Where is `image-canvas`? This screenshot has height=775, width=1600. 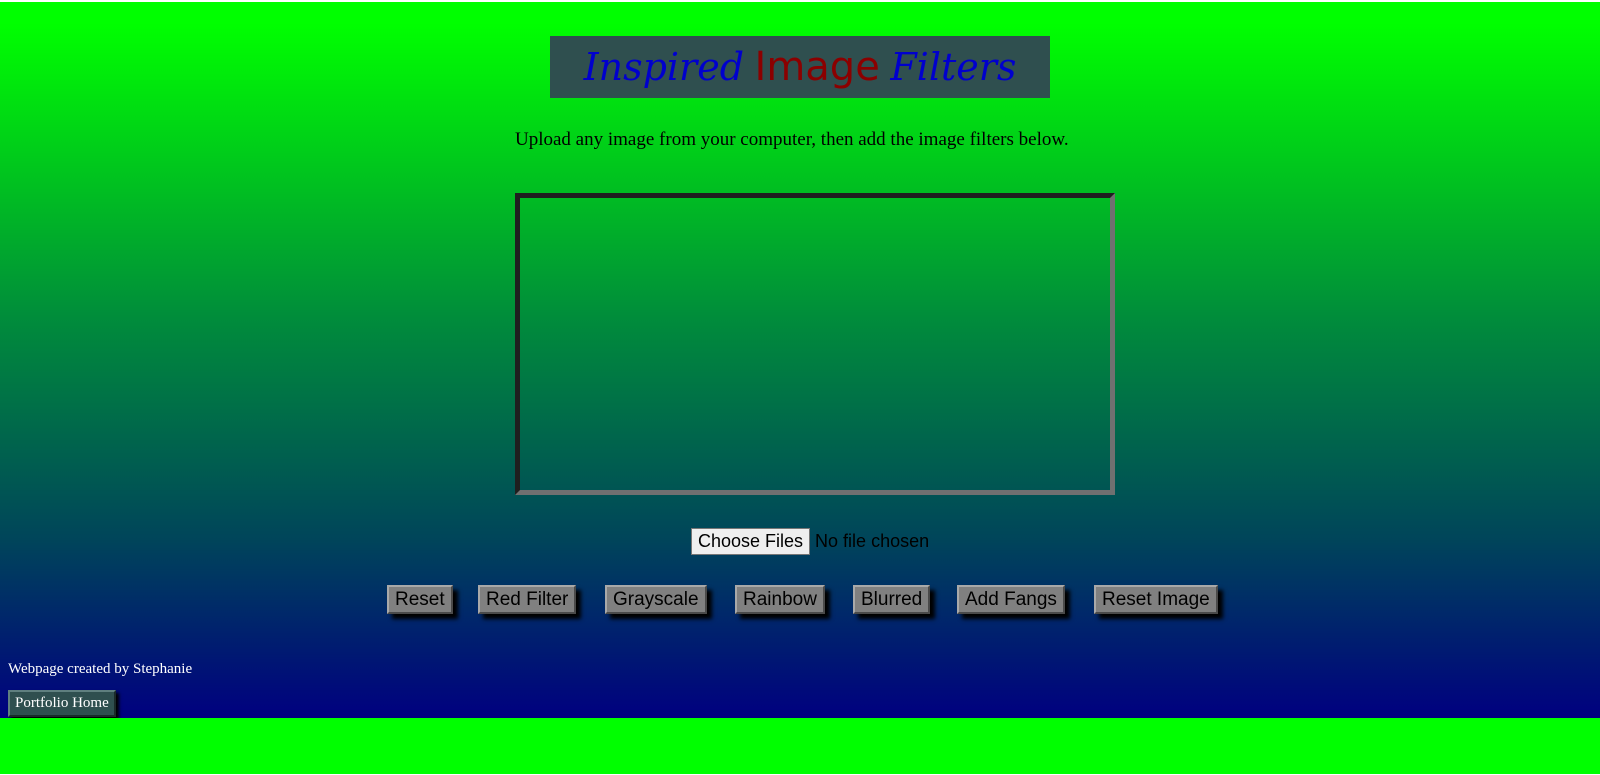
image-canvas is located at coordinates (815, 344).